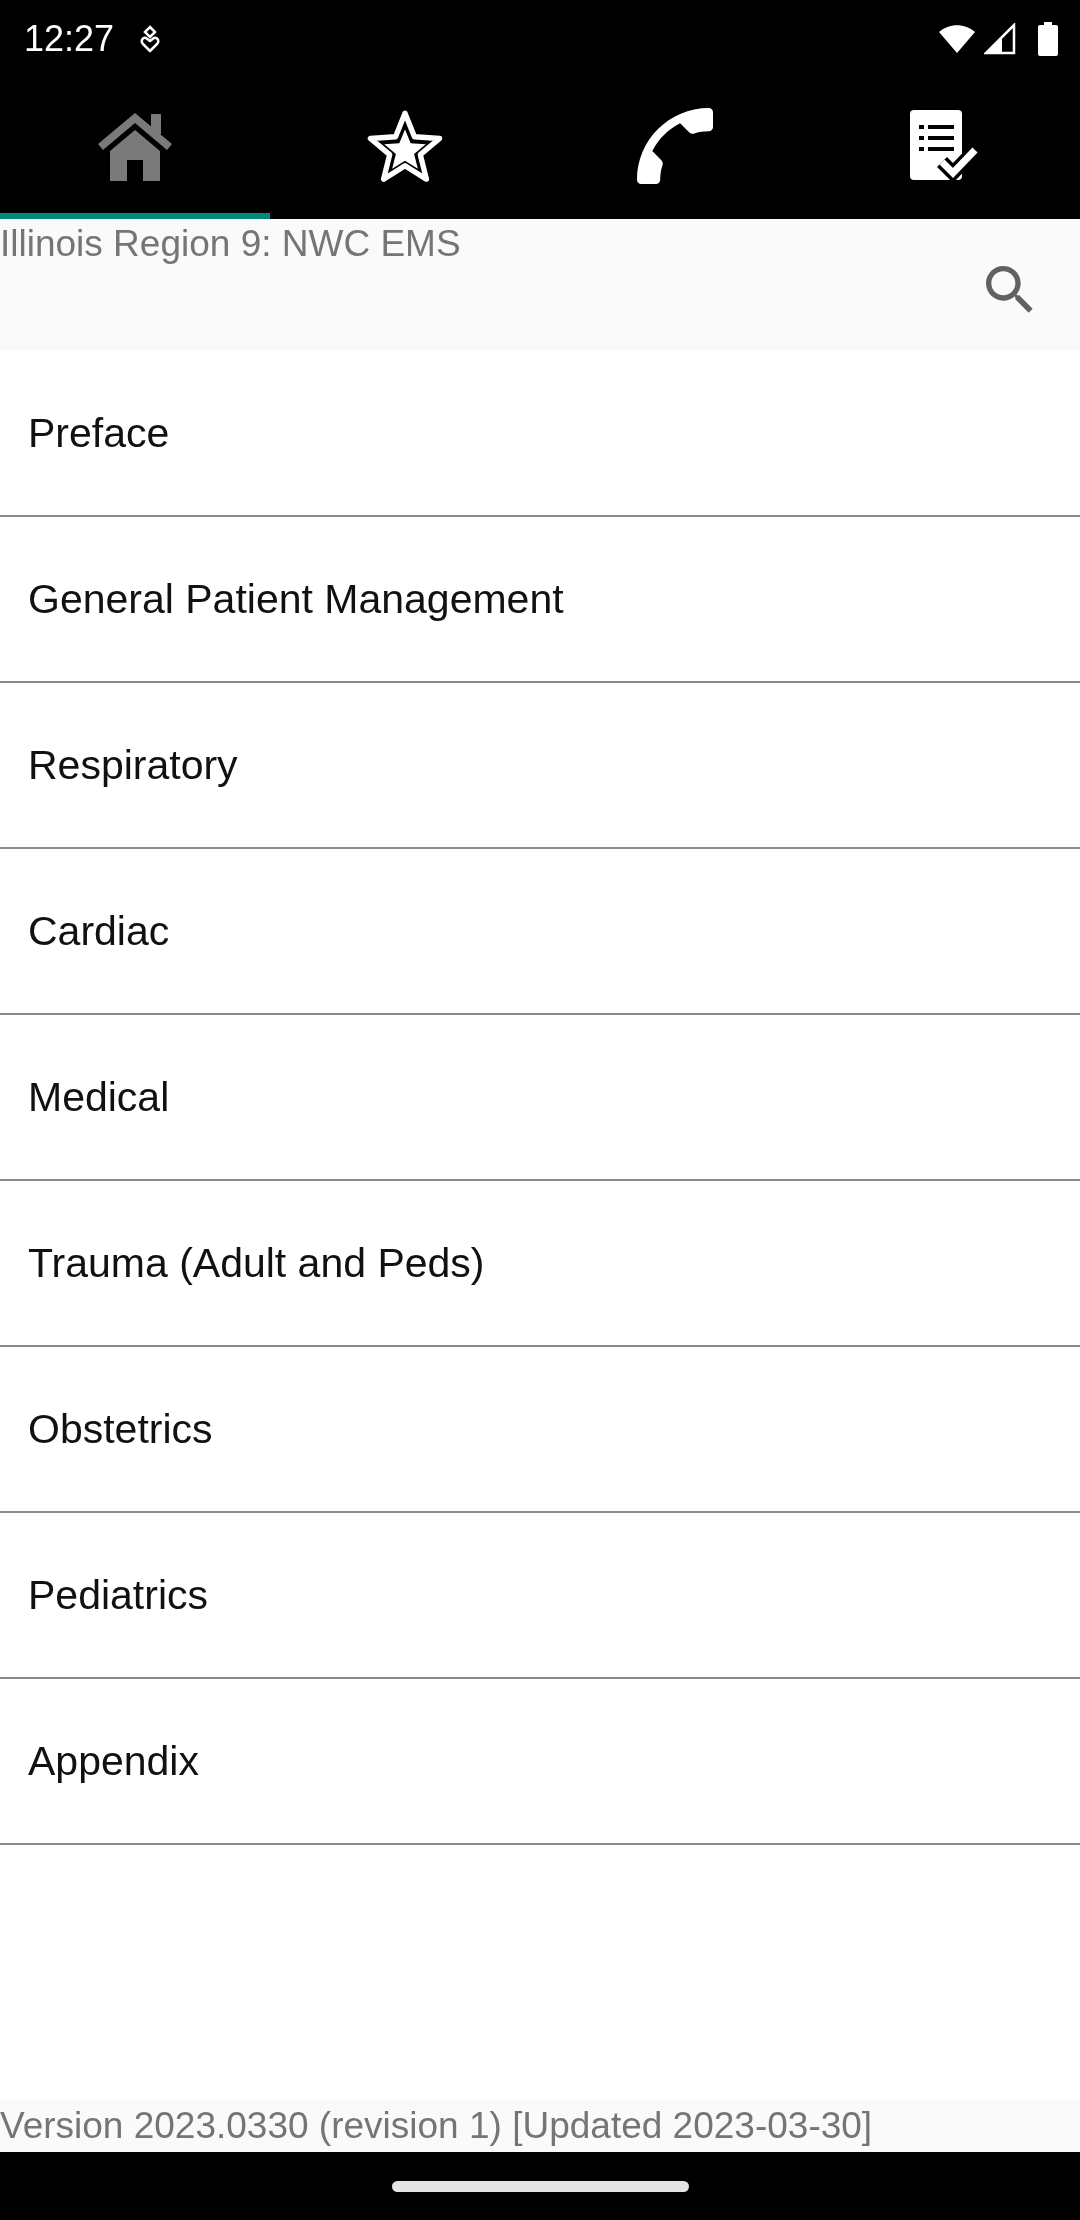 This screenshot has width=1080, height=2220. I want to click on wifi-icon, so click(957, 39).